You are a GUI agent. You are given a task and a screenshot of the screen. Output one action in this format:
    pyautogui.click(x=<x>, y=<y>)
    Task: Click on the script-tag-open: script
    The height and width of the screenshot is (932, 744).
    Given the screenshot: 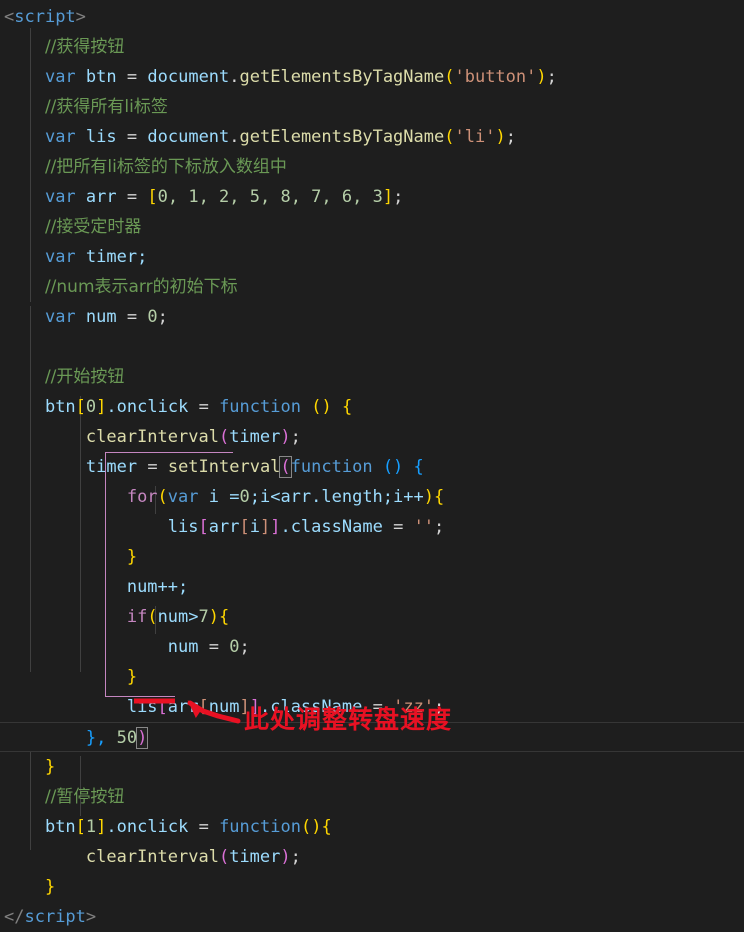 What is the action you would take?
    pyautogui.click(x=45, y=17)
    